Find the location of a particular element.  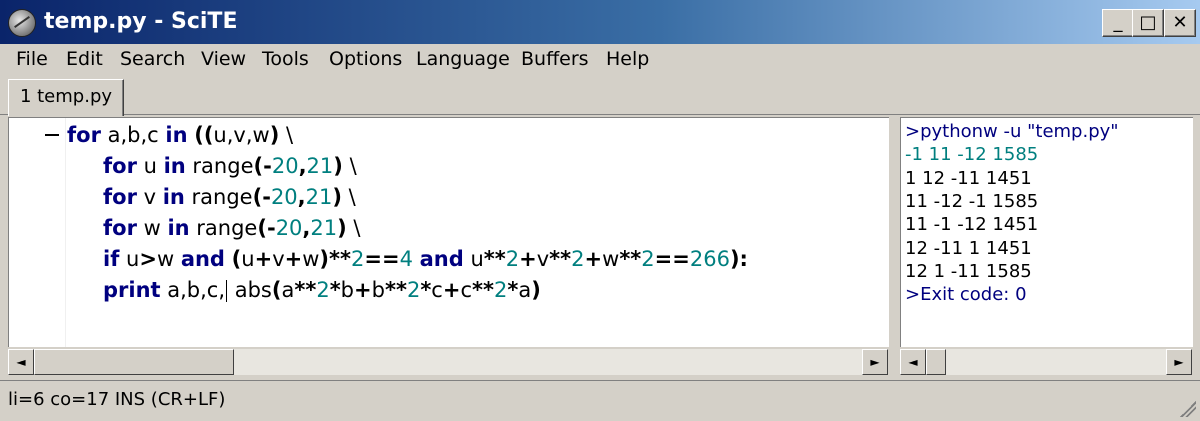

code-keyword: if is located at coordinates (111, 259).